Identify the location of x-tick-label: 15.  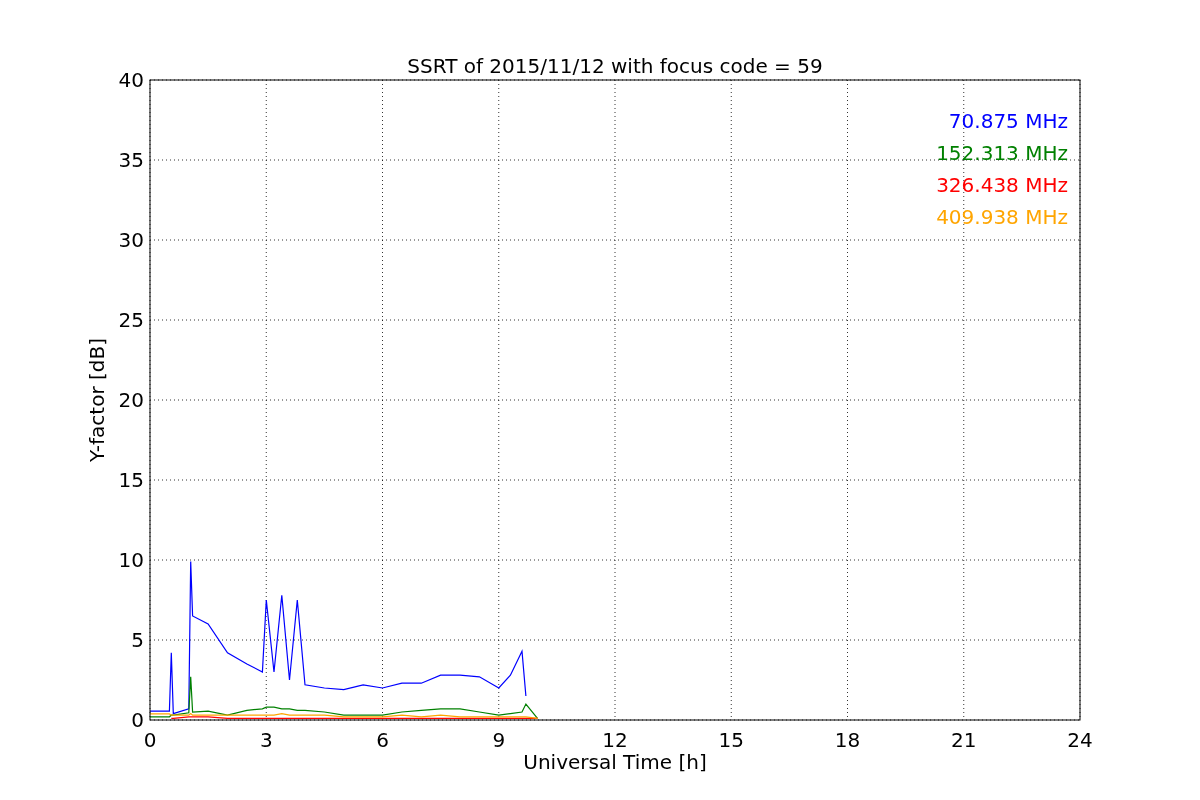
(731, 740).